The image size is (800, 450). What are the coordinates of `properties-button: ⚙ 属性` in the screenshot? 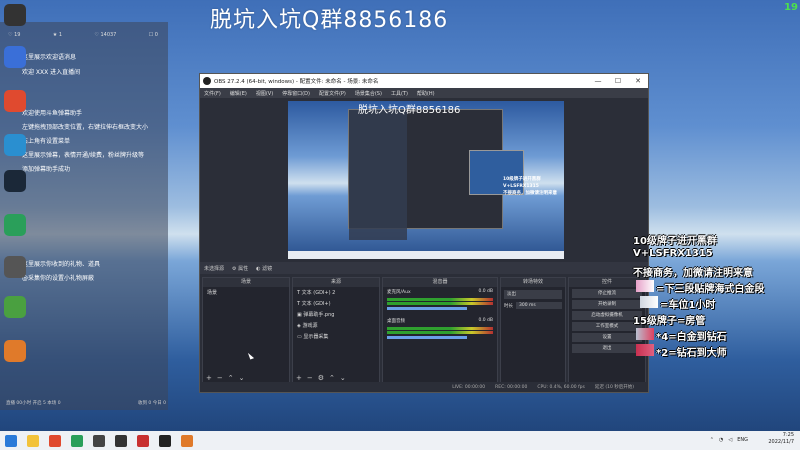 It's located at (240, 268).